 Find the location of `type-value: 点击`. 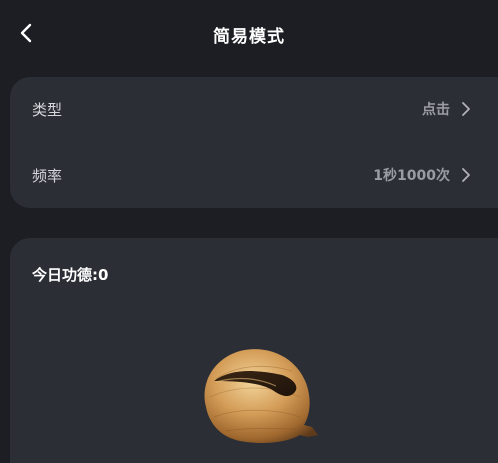

type-value: 点击 is located at coordinates (436, 110).